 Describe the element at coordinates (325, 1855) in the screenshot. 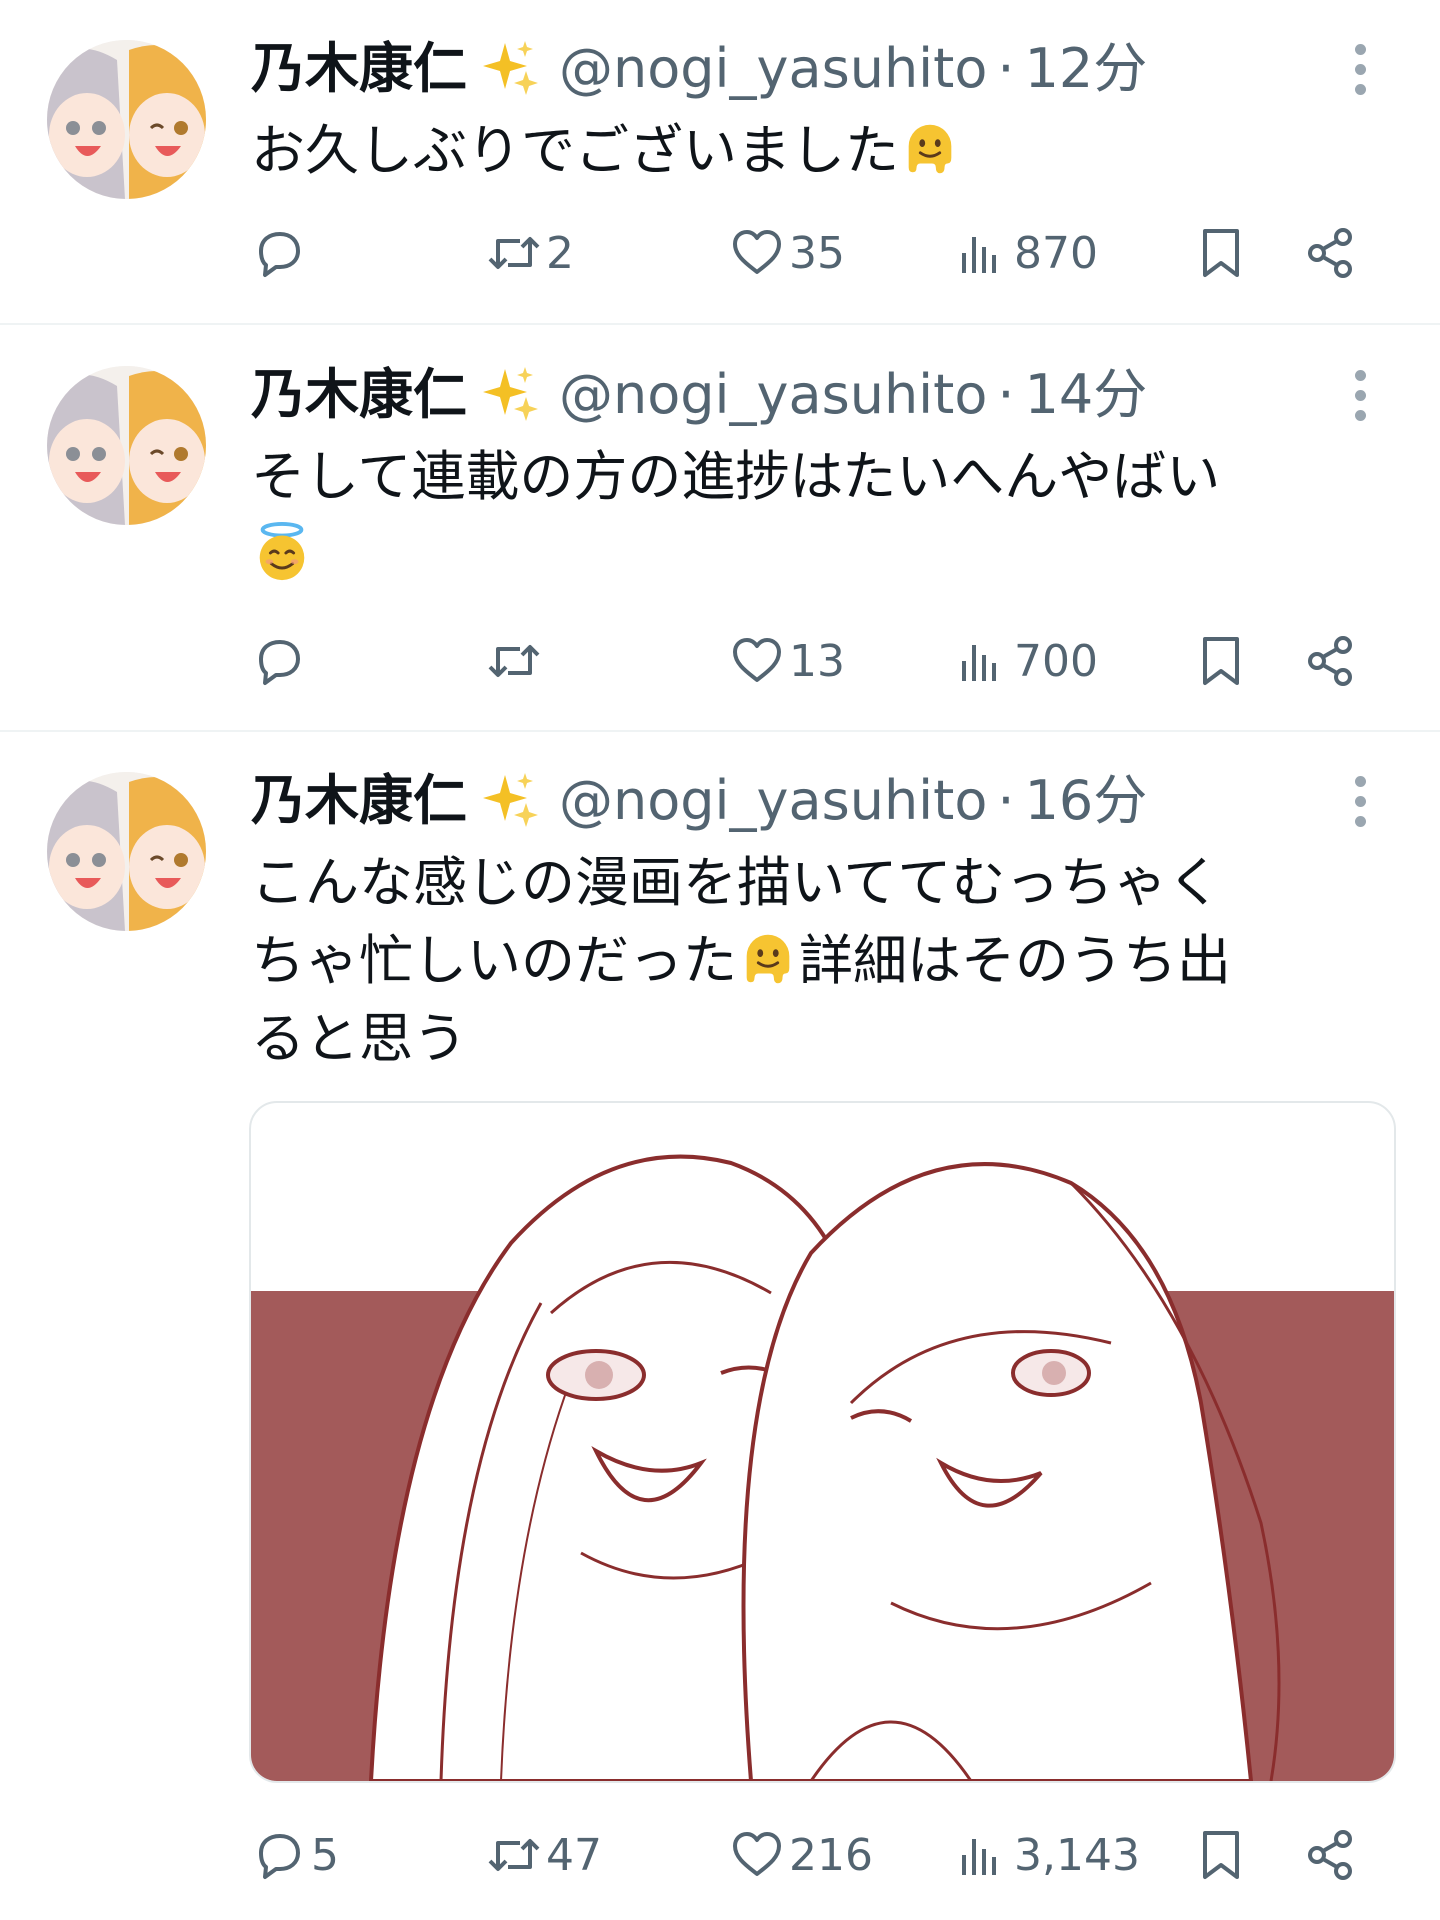

I see `reply-count: 5` at that location.